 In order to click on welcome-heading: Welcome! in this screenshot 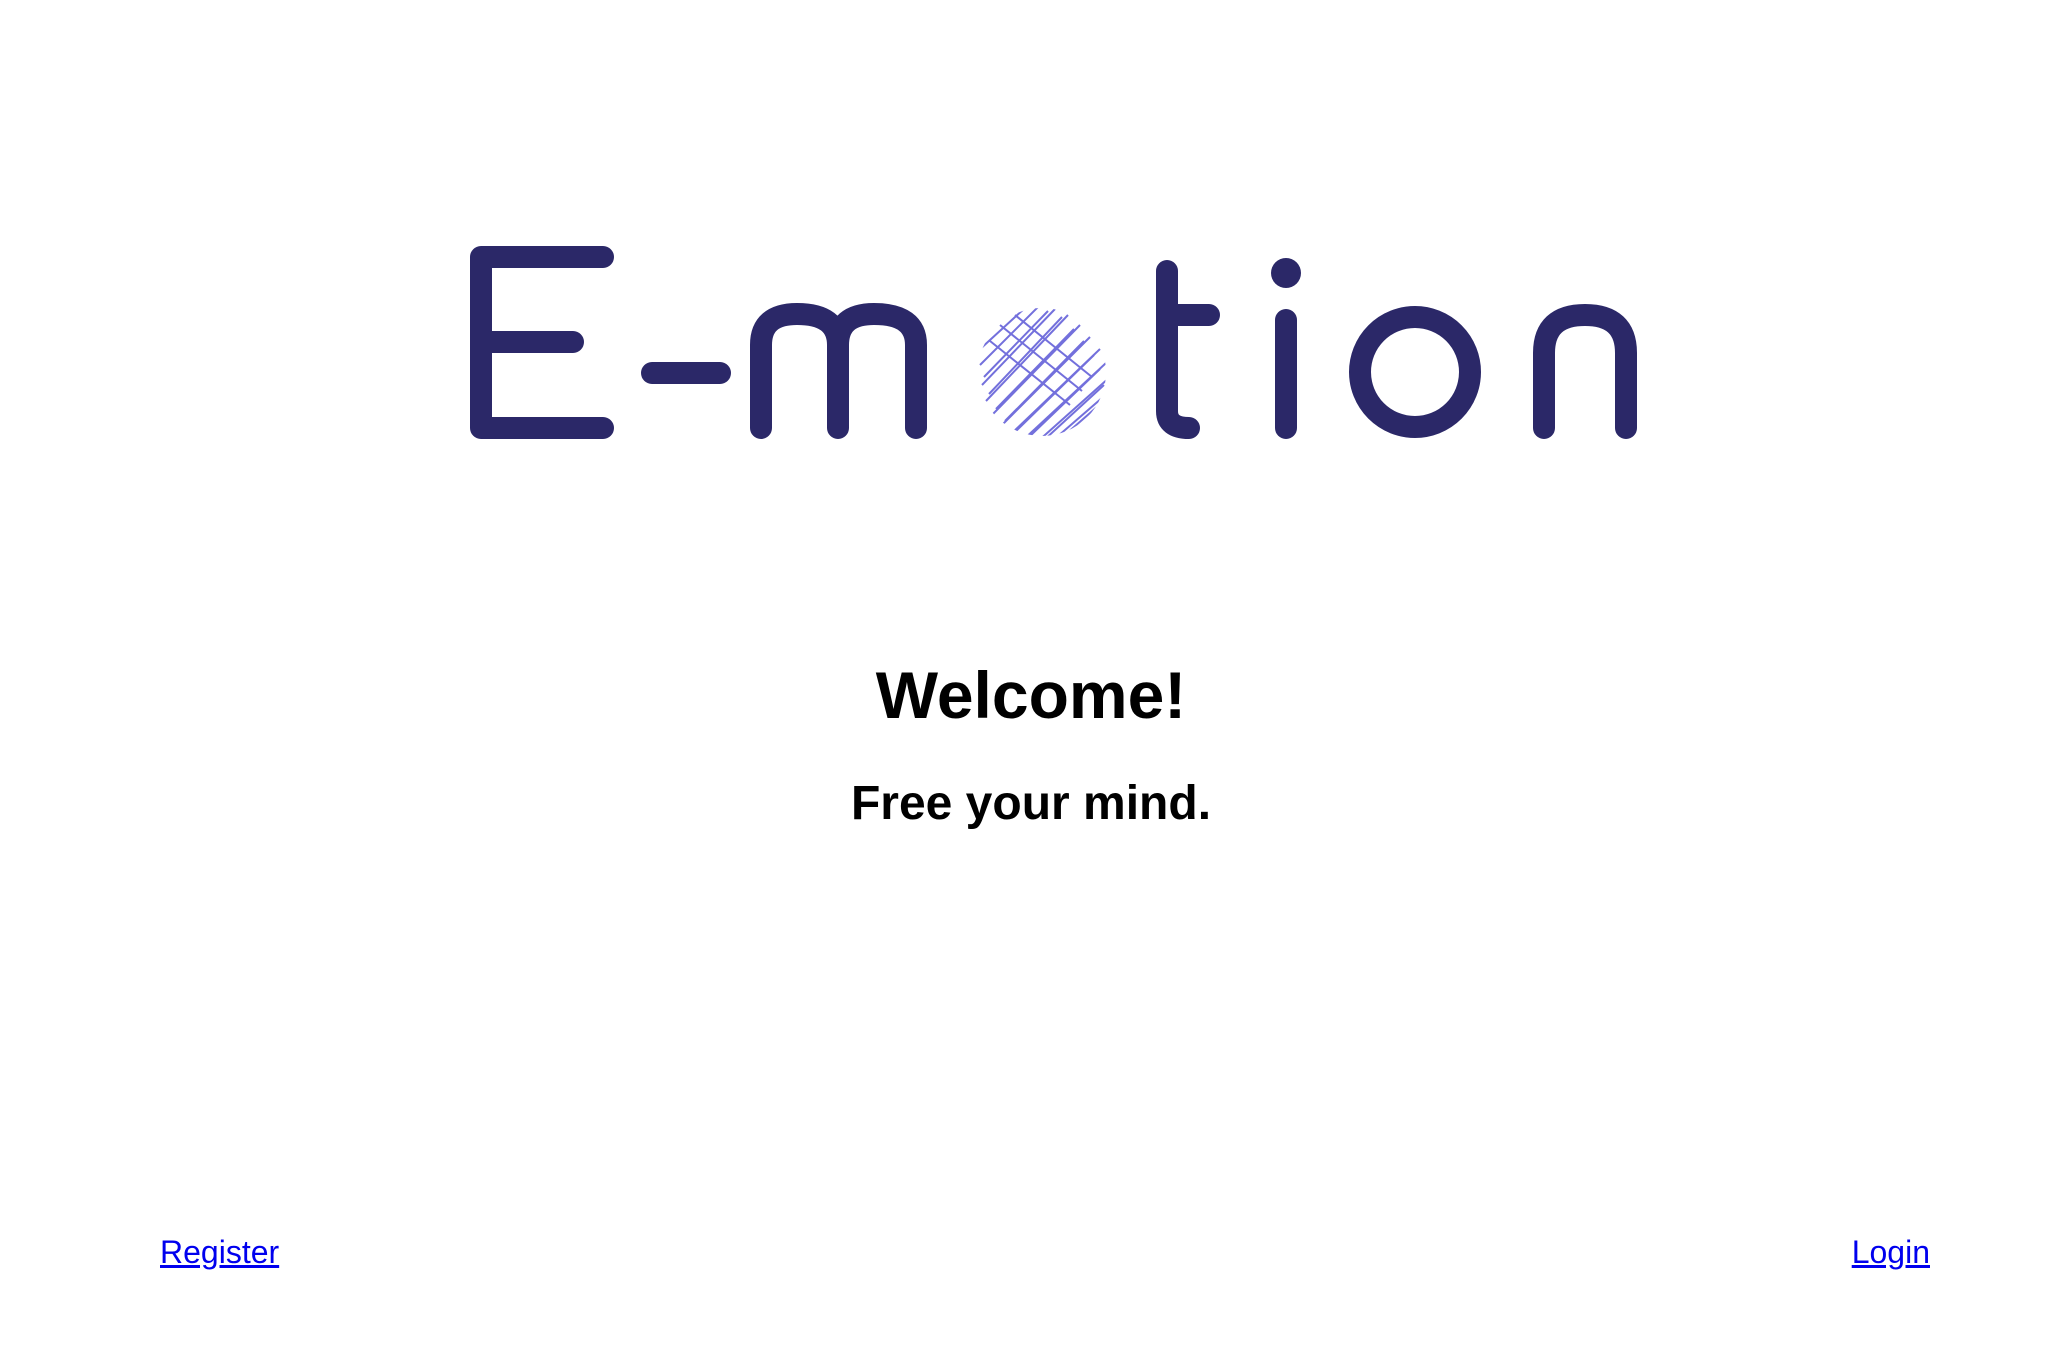, I will do `click(1031, 695)`.